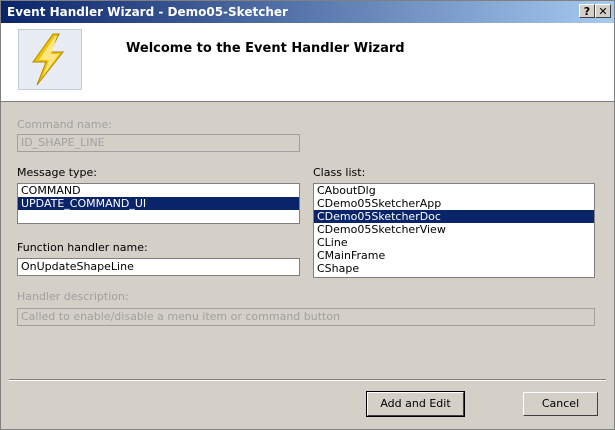 Image resolution: width=615 pixels, height=430 pixels. Describe the element at coordinates (50, 59) in the screenshot. I see `lightning-bolt-icon` at that location.